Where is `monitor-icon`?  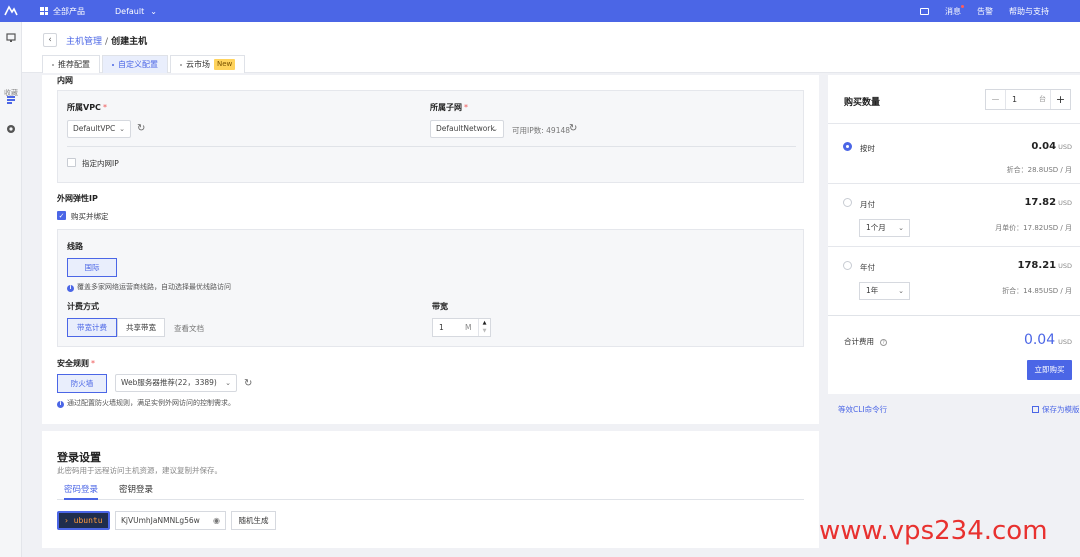
monitor-icon is located at coordinates (11, 38).